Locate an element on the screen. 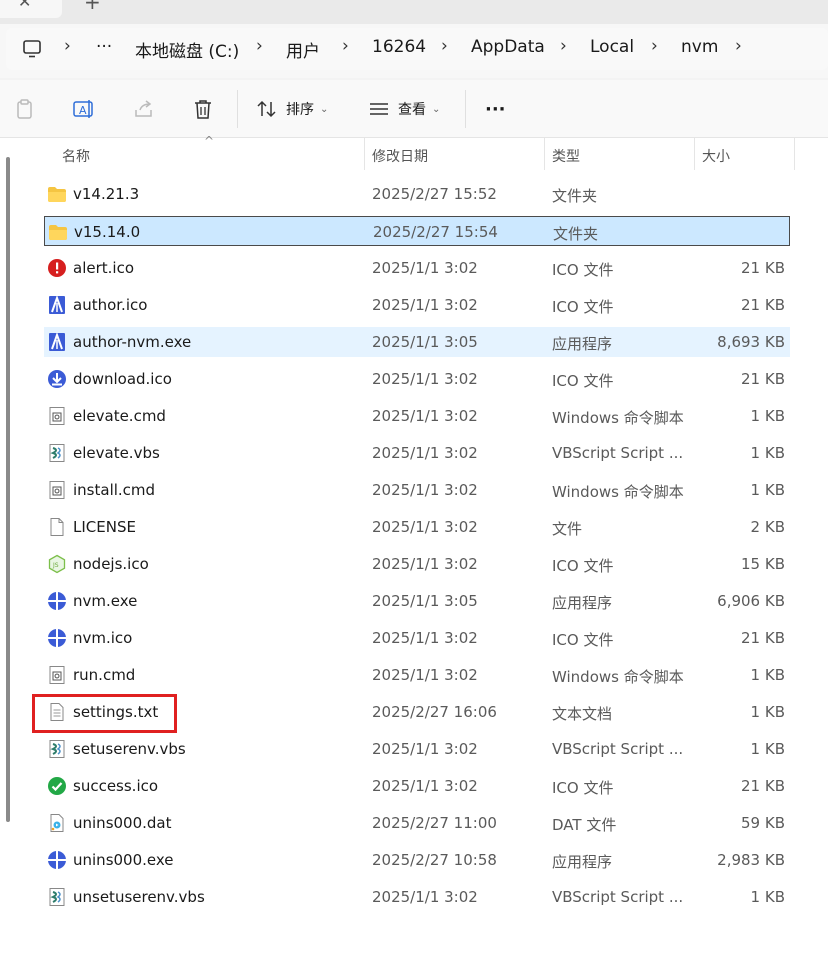 The width and height of the screenshot is (828, 977). file-size: 6,906 KB is located at coordinates (751, 601).